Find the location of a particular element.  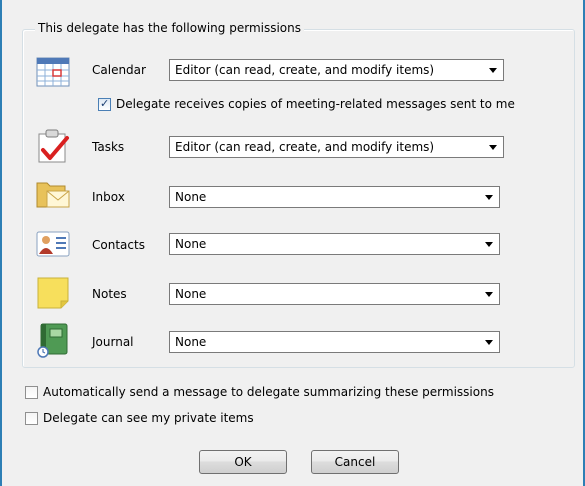

calendar-icon is located at coordinates (53, 72).